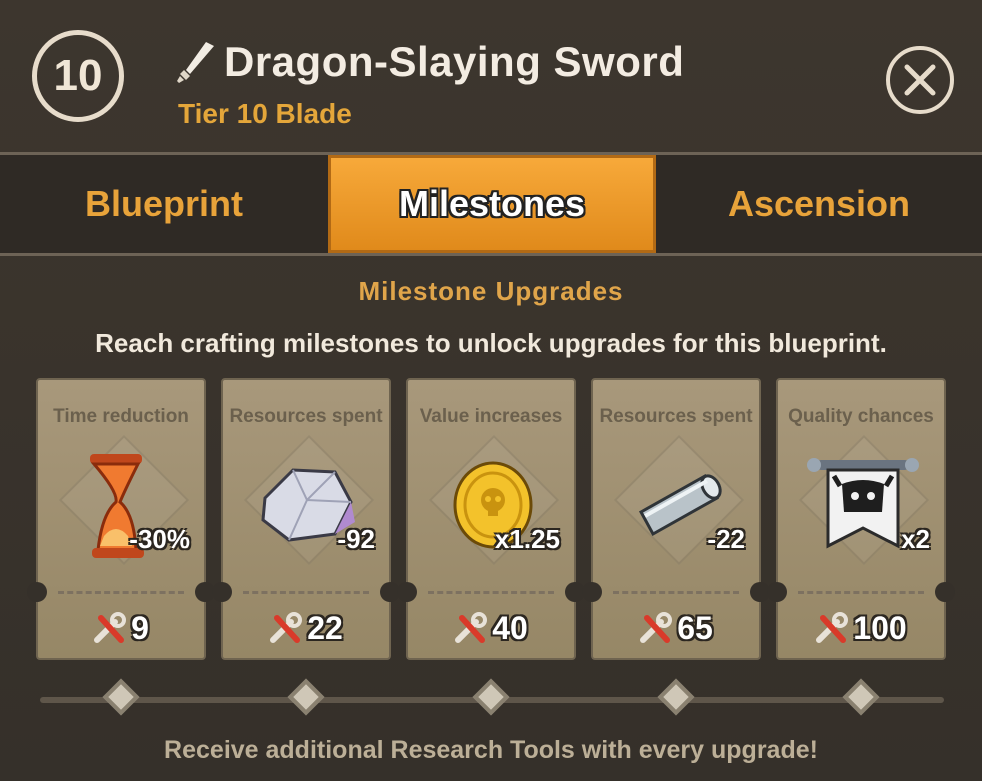 The image size is (982, 781). What do you see at coordinates (121, 519) in the screenshot?
I see `milestone-card: Time reduction -30% 9` at bounding box center [121, 519].